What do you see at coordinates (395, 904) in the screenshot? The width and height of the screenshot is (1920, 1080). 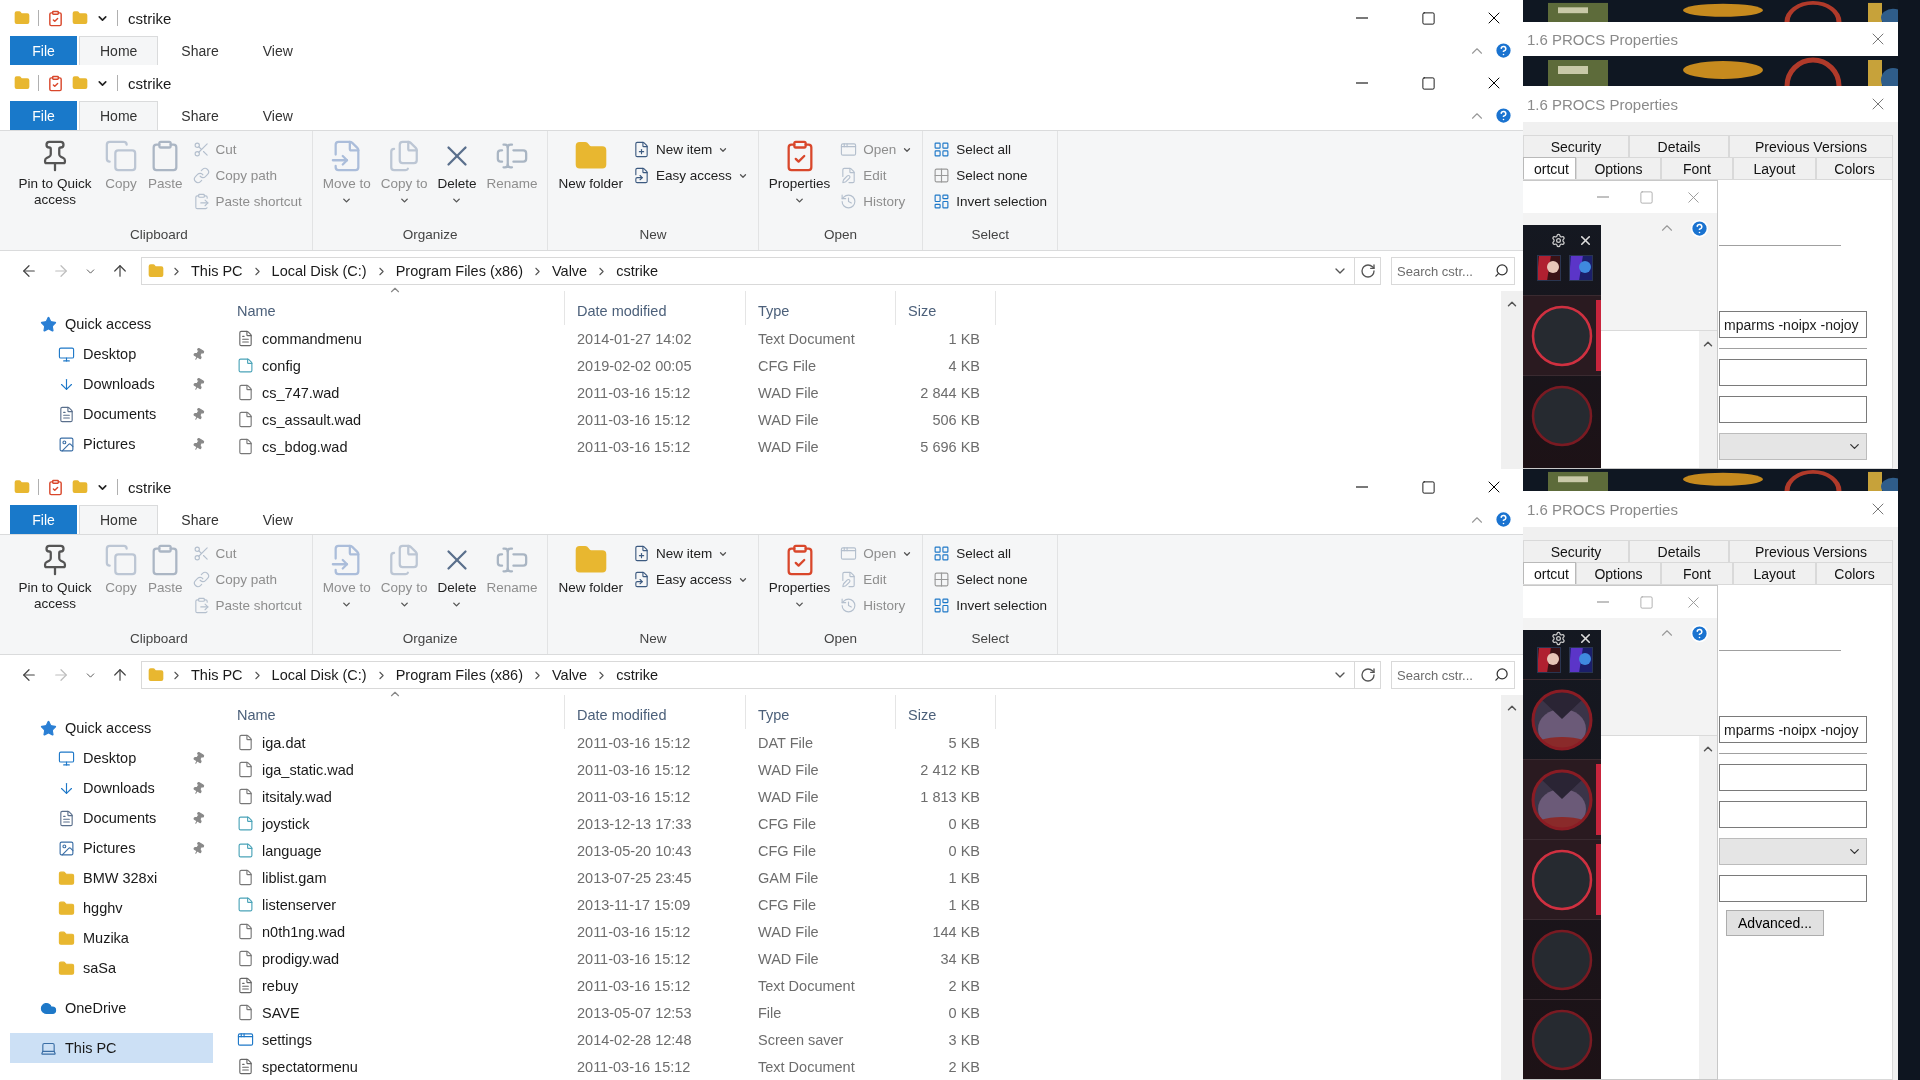 I see `file-name: listenserver` at bounding box center [395, 904].